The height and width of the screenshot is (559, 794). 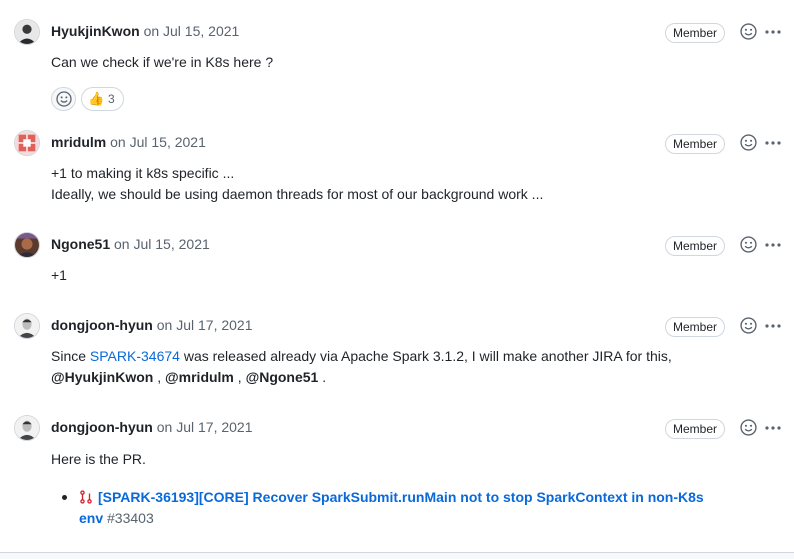 What do you see at coordinates (322, 377) in the screenshot?
I see `text-end: .` at bounding box center [322, 377].